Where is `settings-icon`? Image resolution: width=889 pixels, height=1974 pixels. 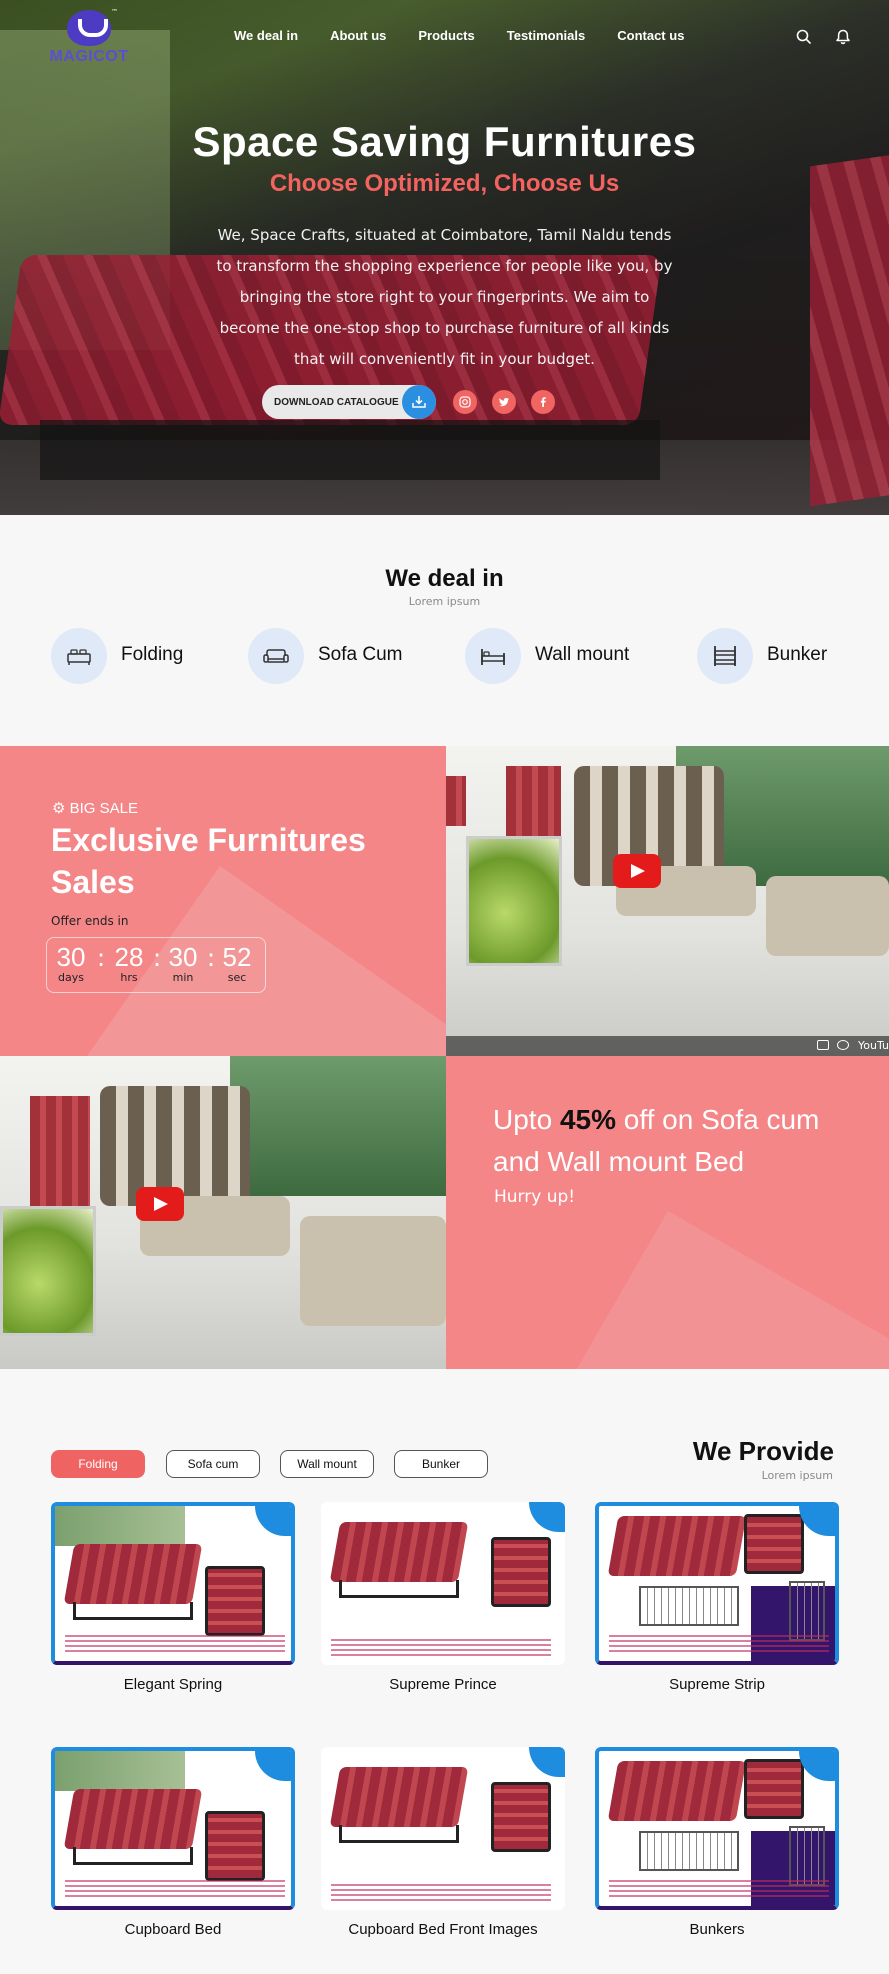 settings-icon is located at coordinates (843, 1045).